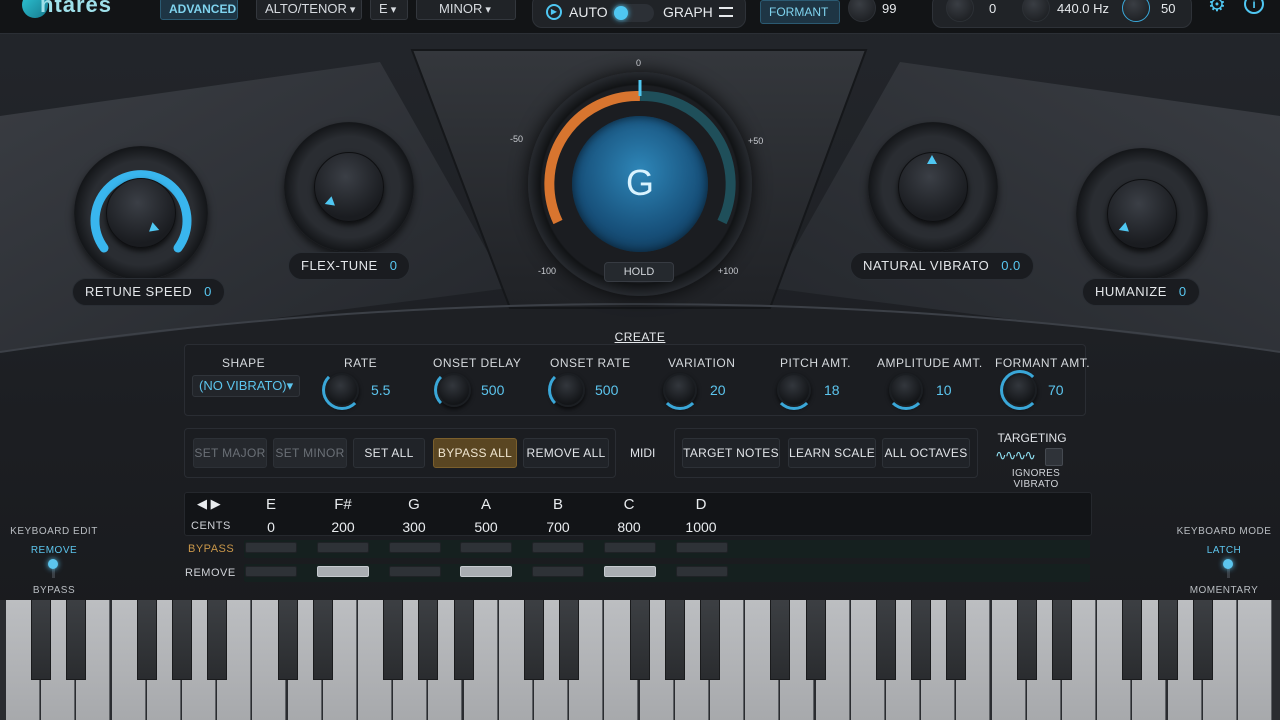  Describe the element at coordinates (53, 564) in the screenshot. I see `keyboard-edit-switch-thumb` at that location.